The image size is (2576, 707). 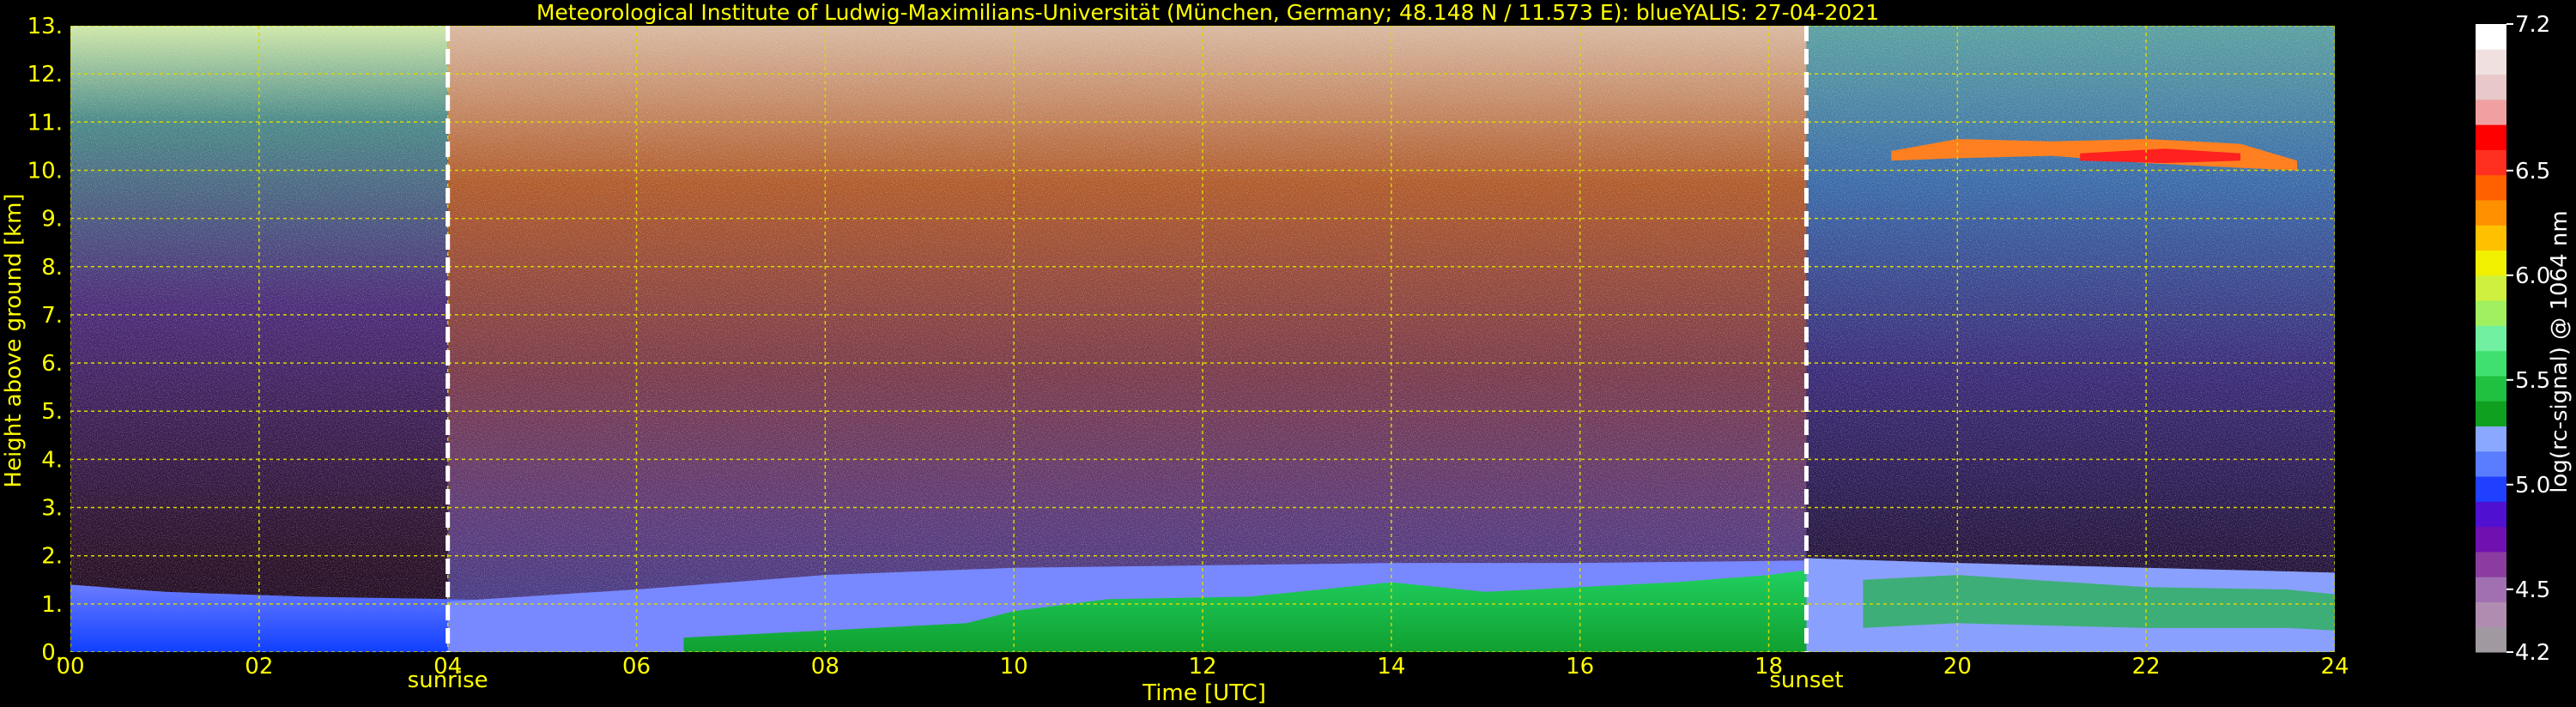 What do you see at coordinates (2532, 25) in the screenshot?
I see `colorbar-tick-label: 7.2` at bounding box center [2532, 25].